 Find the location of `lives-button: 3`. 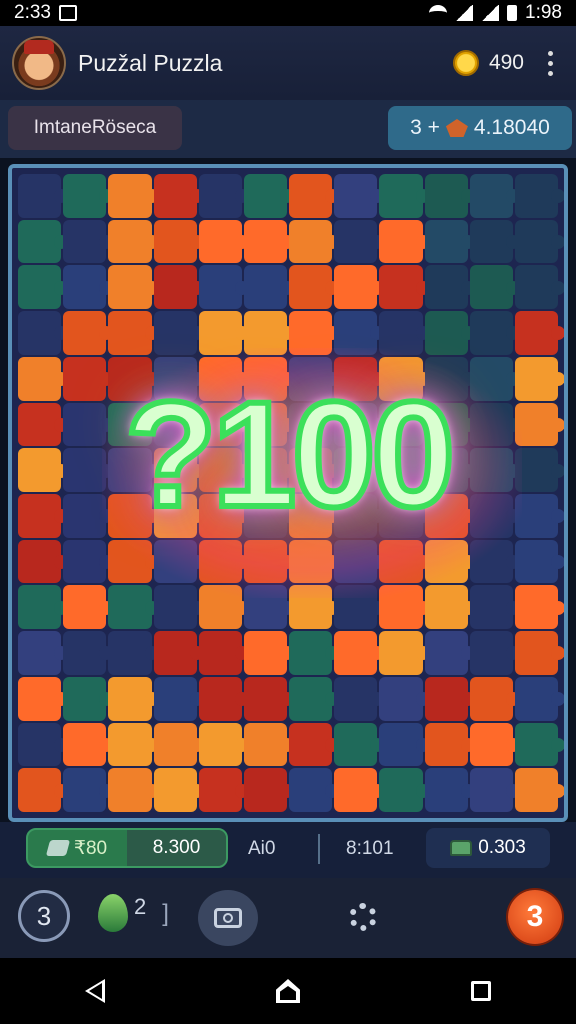

lives-button: 3 is located at coordinates (535, 917).